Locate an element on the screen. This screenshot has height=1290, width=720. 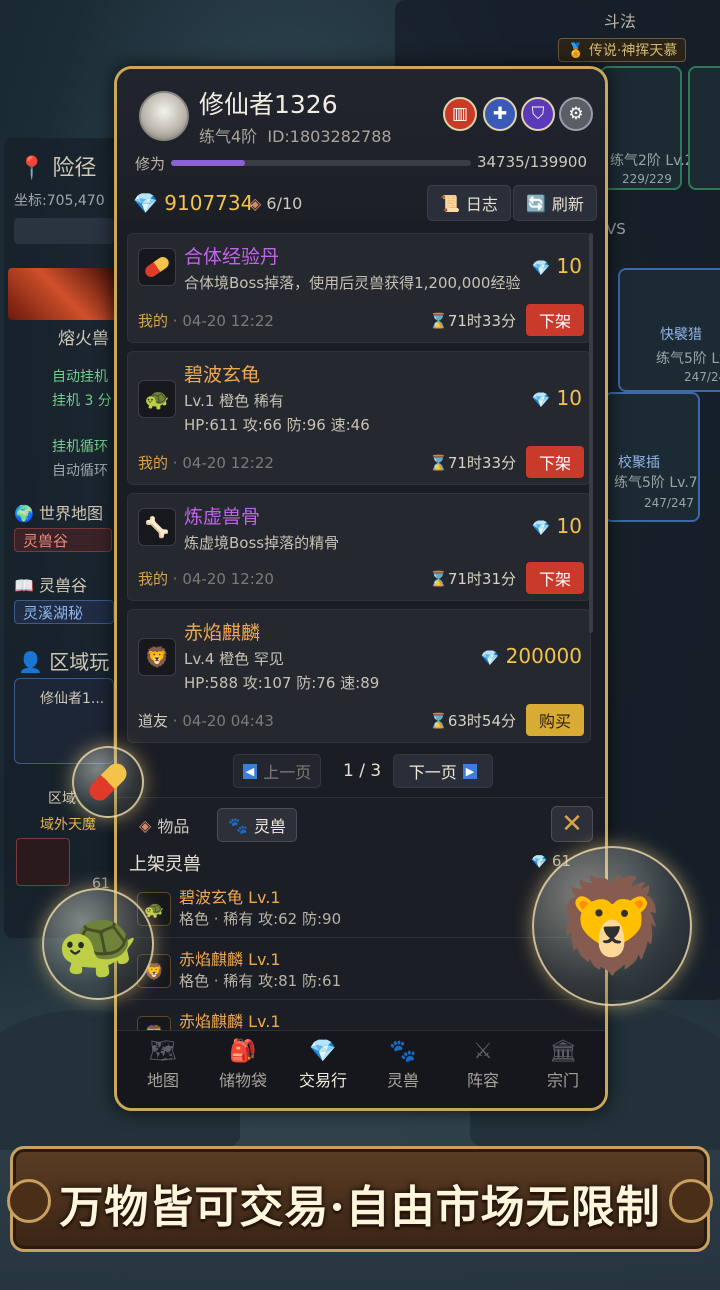
listing-price: 💎 200000 is located at coordinates (531, 656).